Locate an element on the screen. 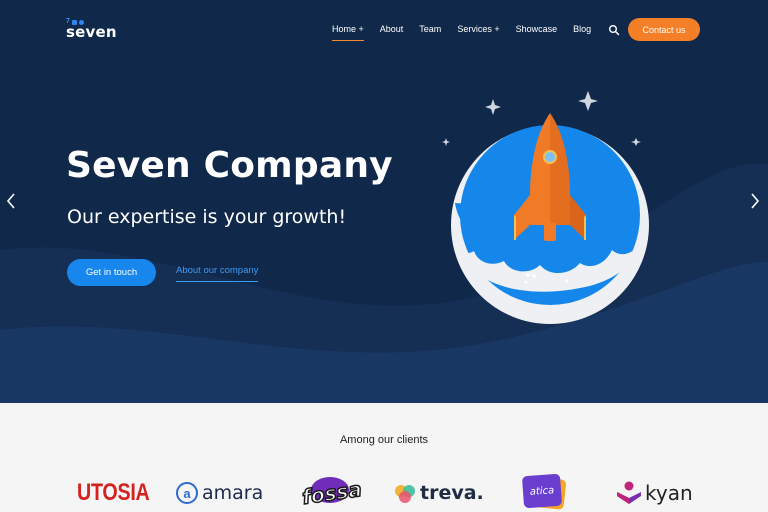  client-logo-treva: treva. is located at coordinates (438, 492).